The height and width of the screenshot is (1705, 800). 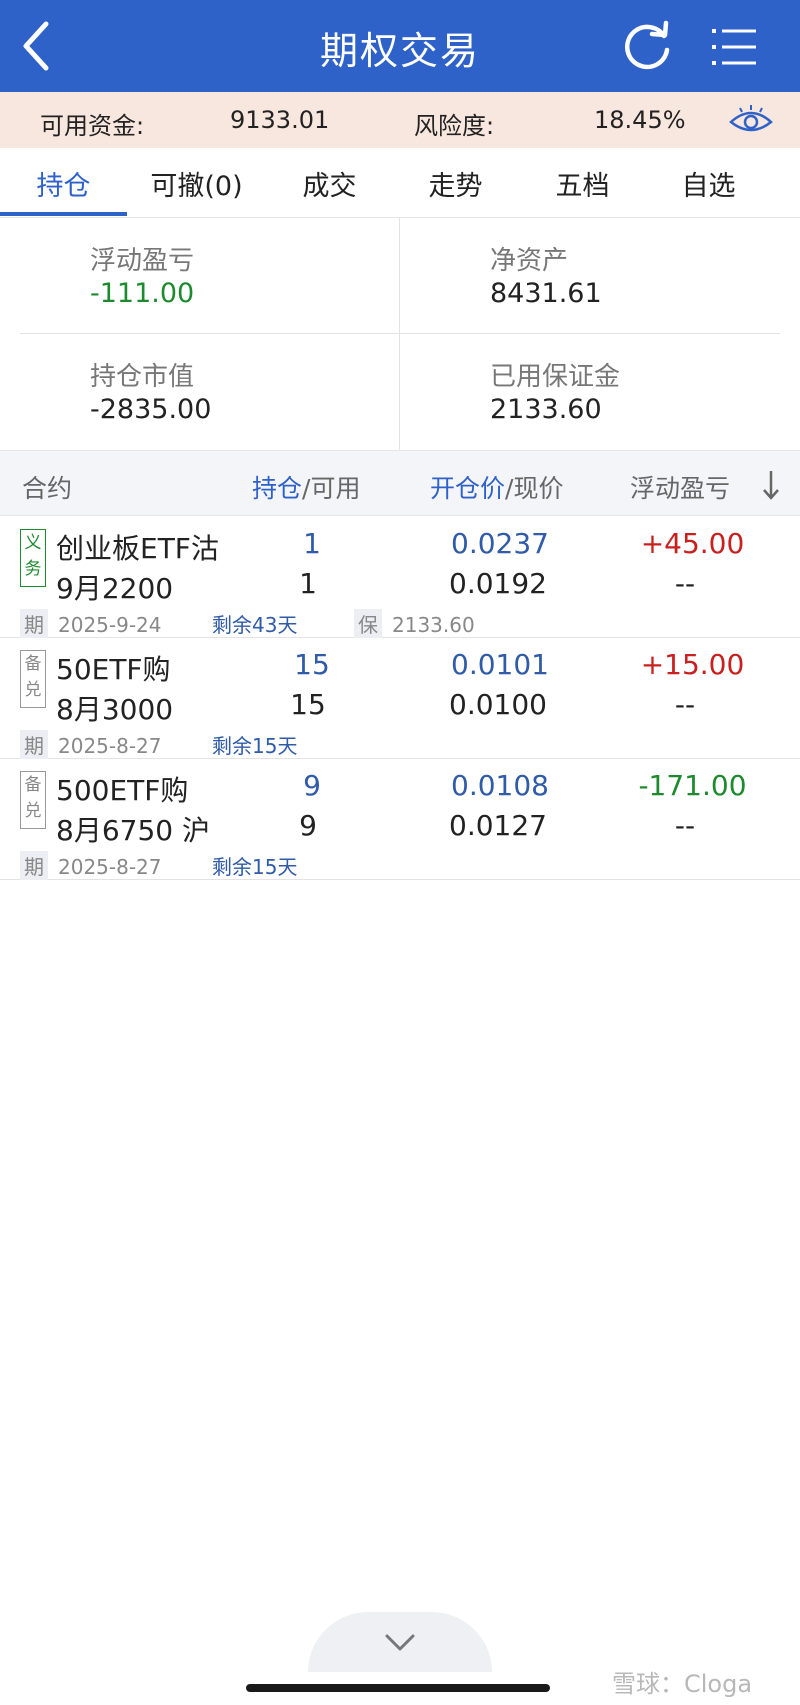 I want to click on floating-pnl-cell: 浮动盈亏 -111.00, so click(x=190, y=276).